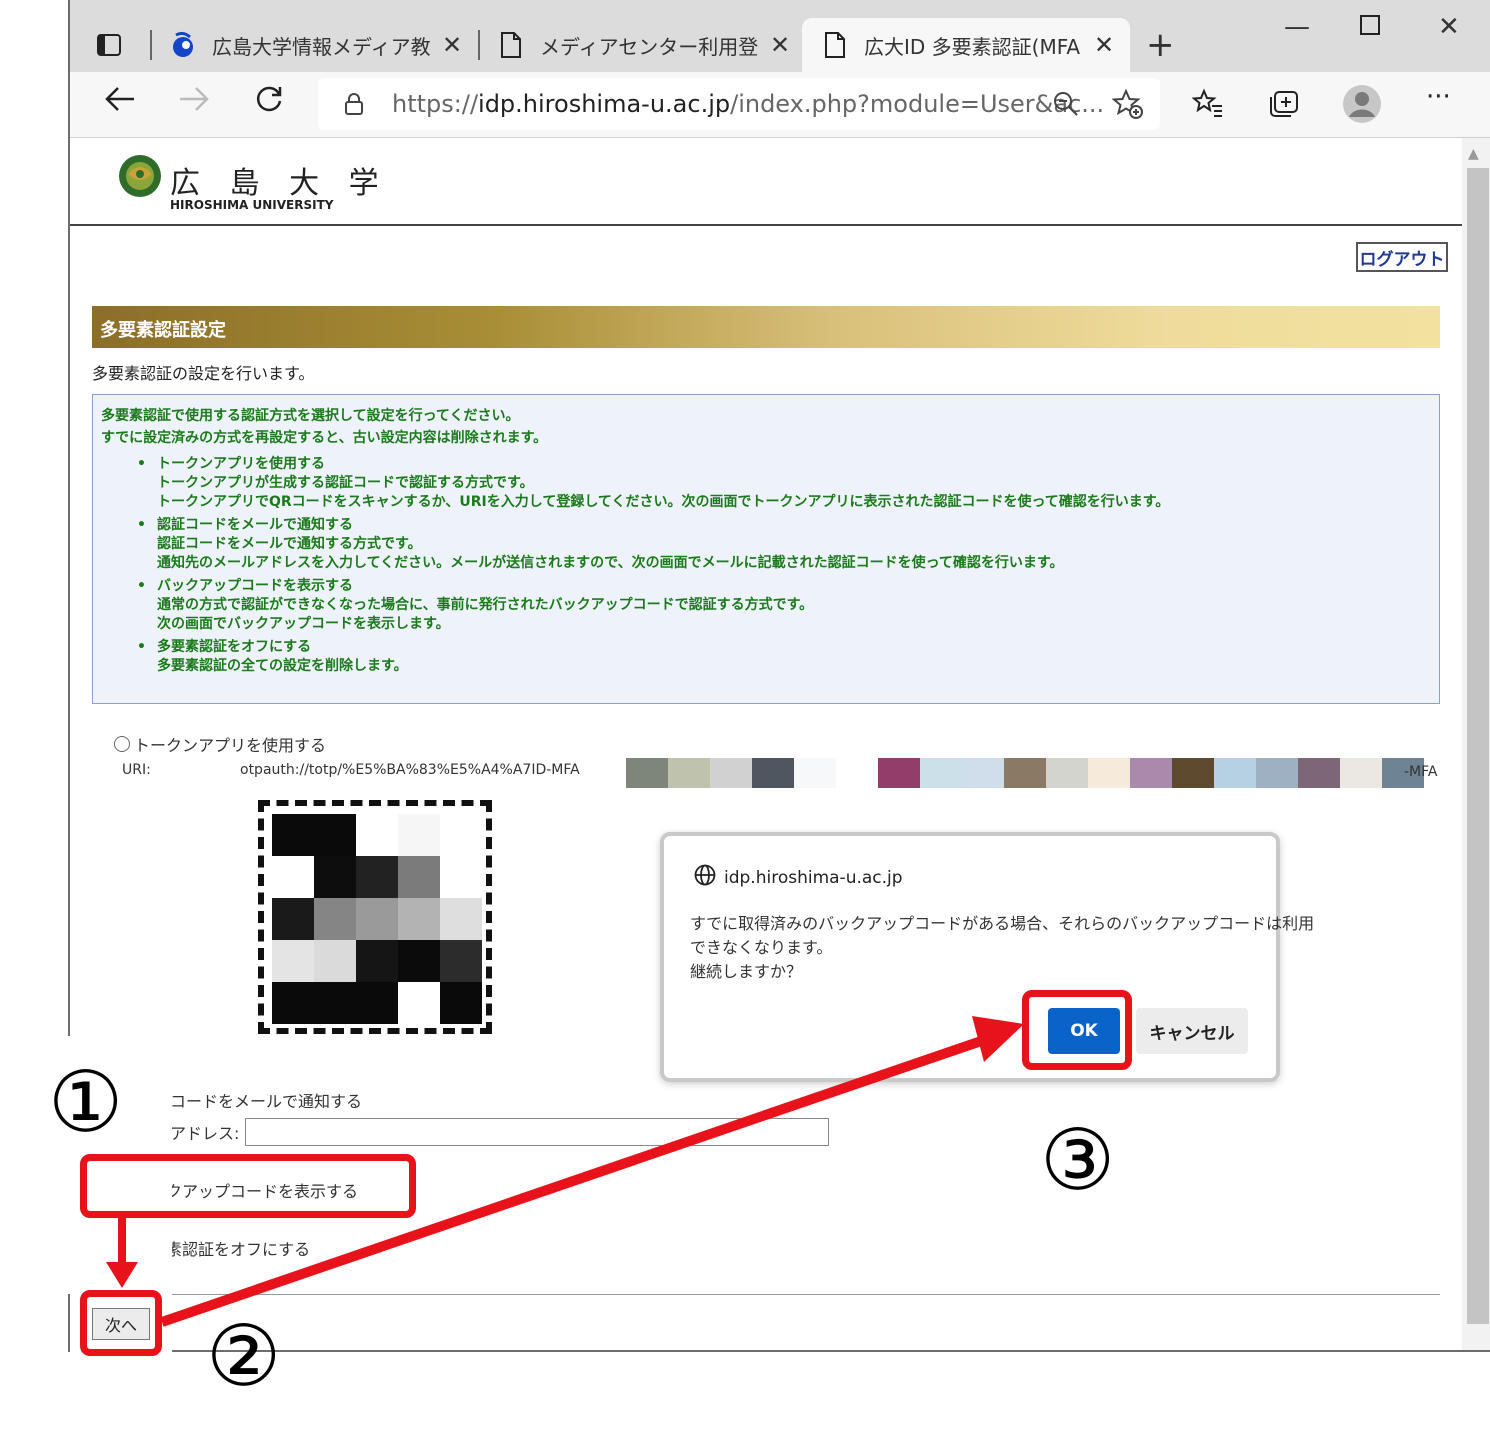 The height and width of the screenshot is (1450, 1490). Describe the element at coordinates (140, 176) in the screenshot. I see `university-emblem-icon` at that location.